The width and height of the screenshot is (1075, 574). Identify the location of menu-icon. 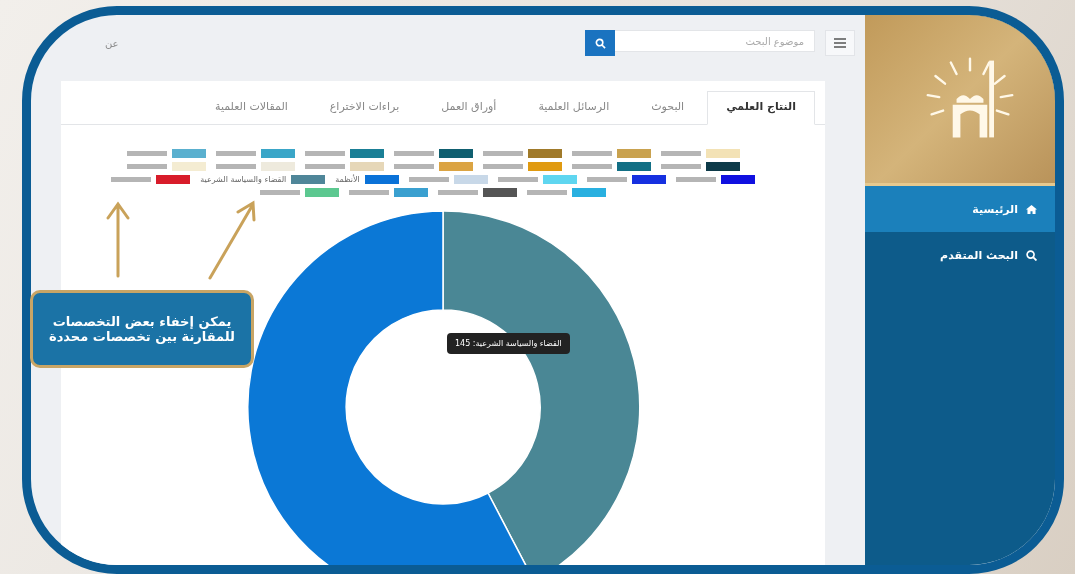
(840, 43).